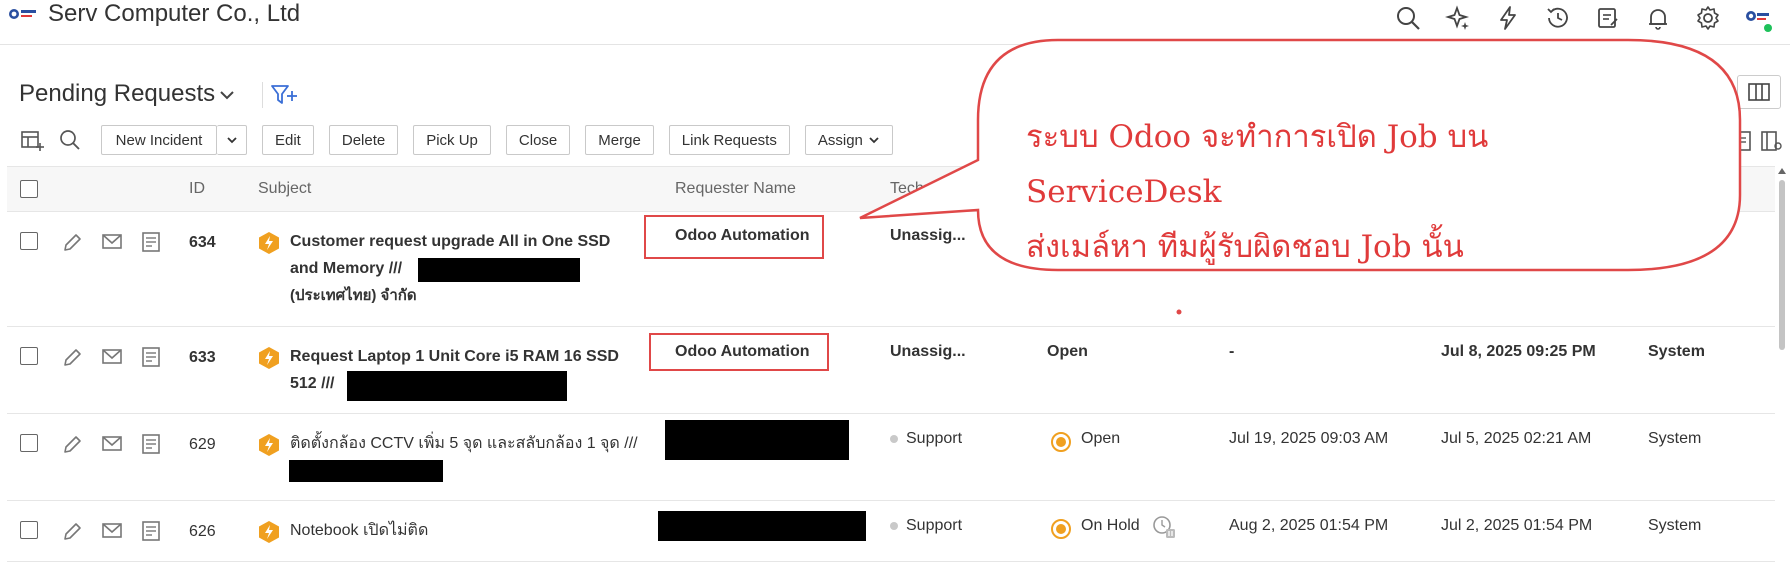  Describe the element at coordinates (1517, 525) in the screenshot. I see `created-date: Jul 2, 2025 01:54 PM` at that location.